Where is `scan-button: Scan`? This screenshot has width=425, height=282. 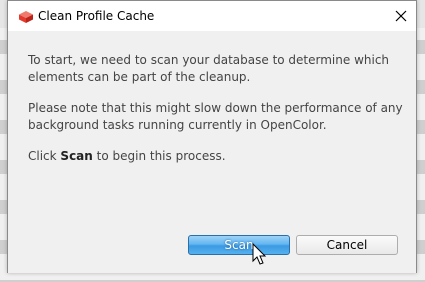 scan-button: Scan is located at coordinates (239, 245).